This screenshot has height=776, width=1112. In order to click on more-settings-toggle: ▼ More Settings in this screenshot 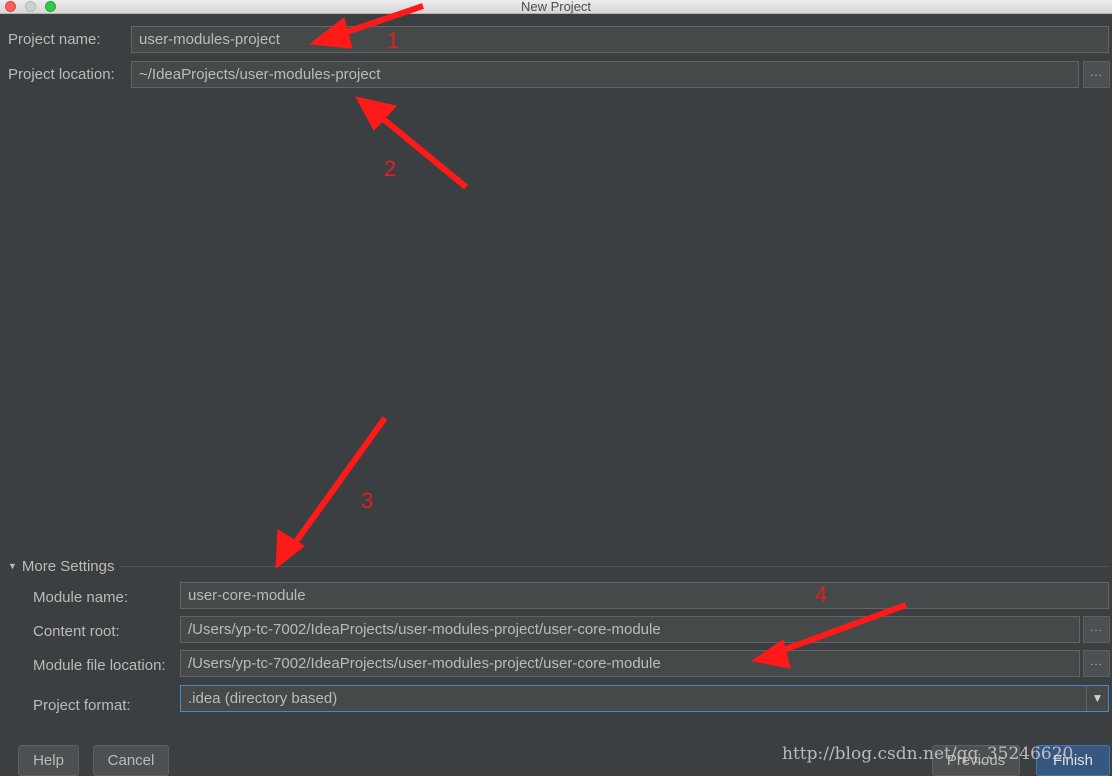, I will do `click(61, 566)`.